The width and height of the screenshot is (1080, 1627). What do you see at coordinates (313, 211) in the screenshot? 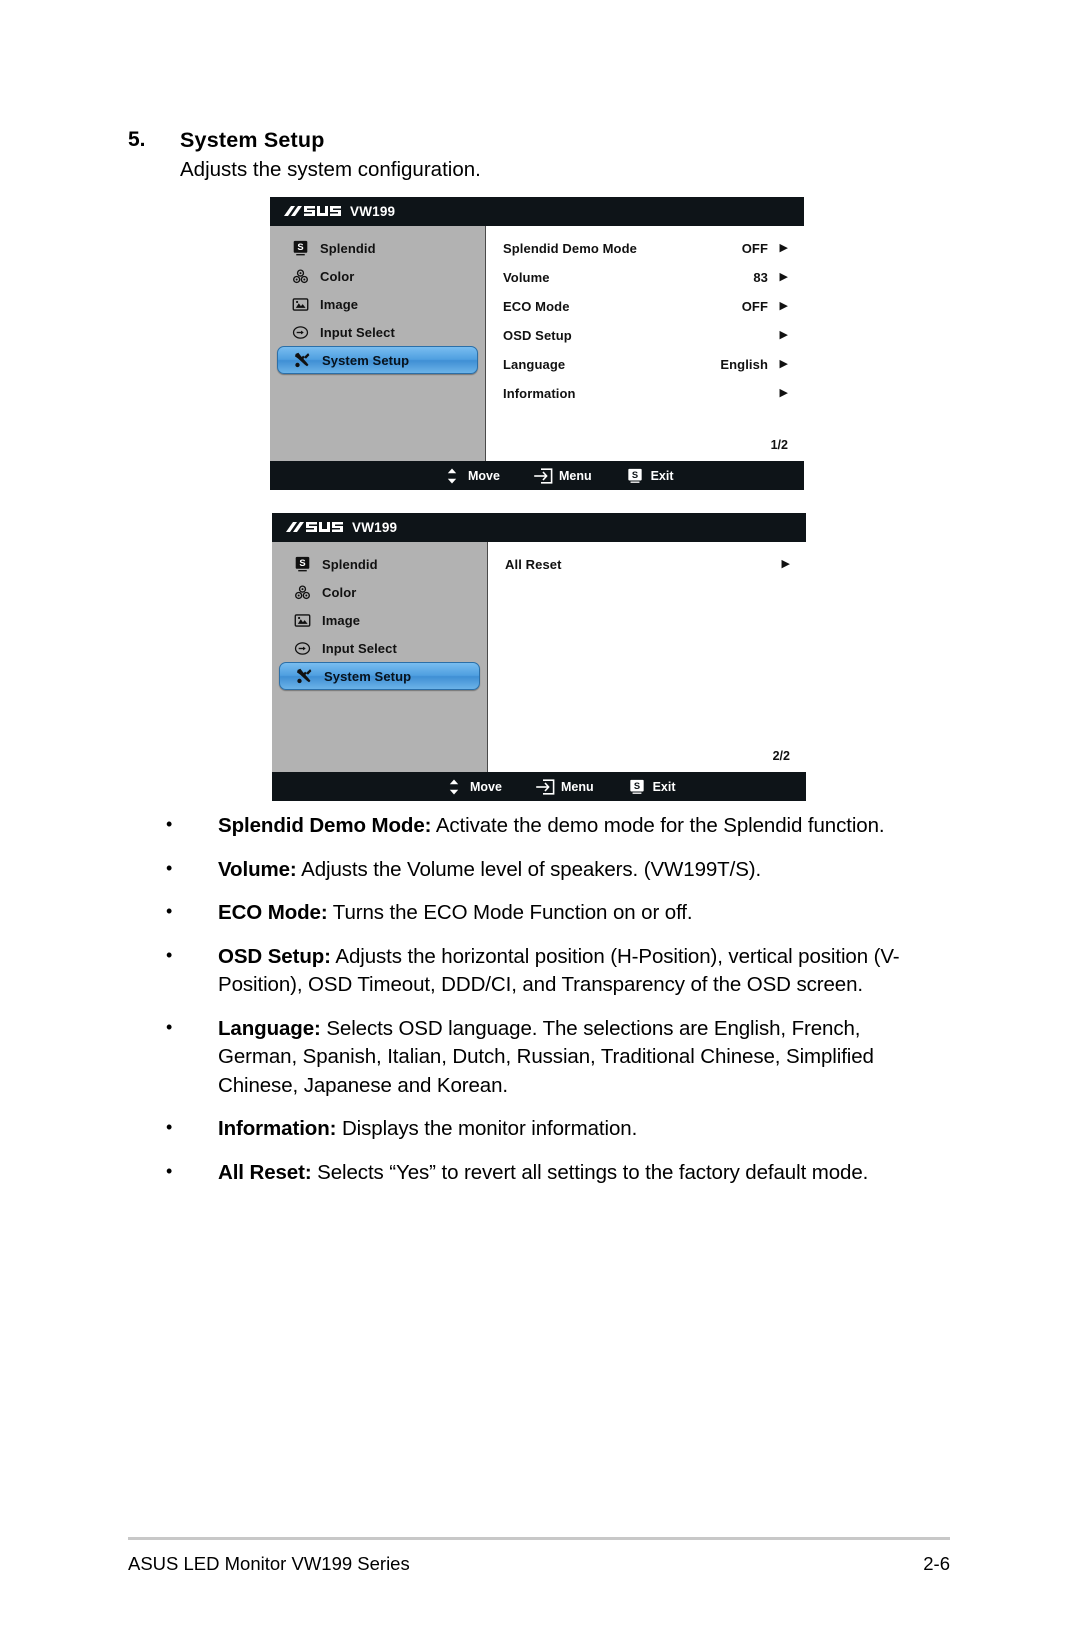
I see `asus-logo` at bounding box center [313, 211].